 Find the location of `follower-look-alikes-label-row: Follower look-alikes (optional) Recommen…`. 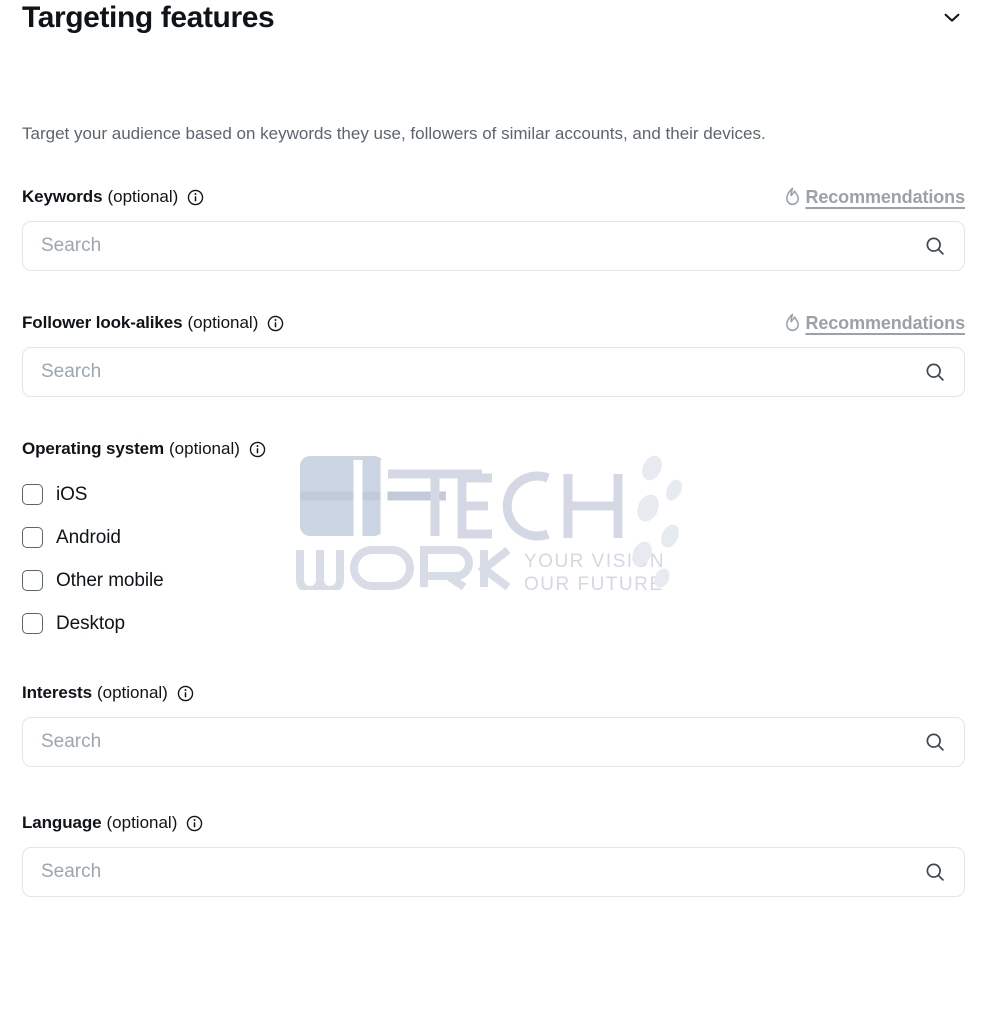

follower-look-alikes-label-row: Follower look-alikes (optional) Recommen… is located at coordinates (493, 323).